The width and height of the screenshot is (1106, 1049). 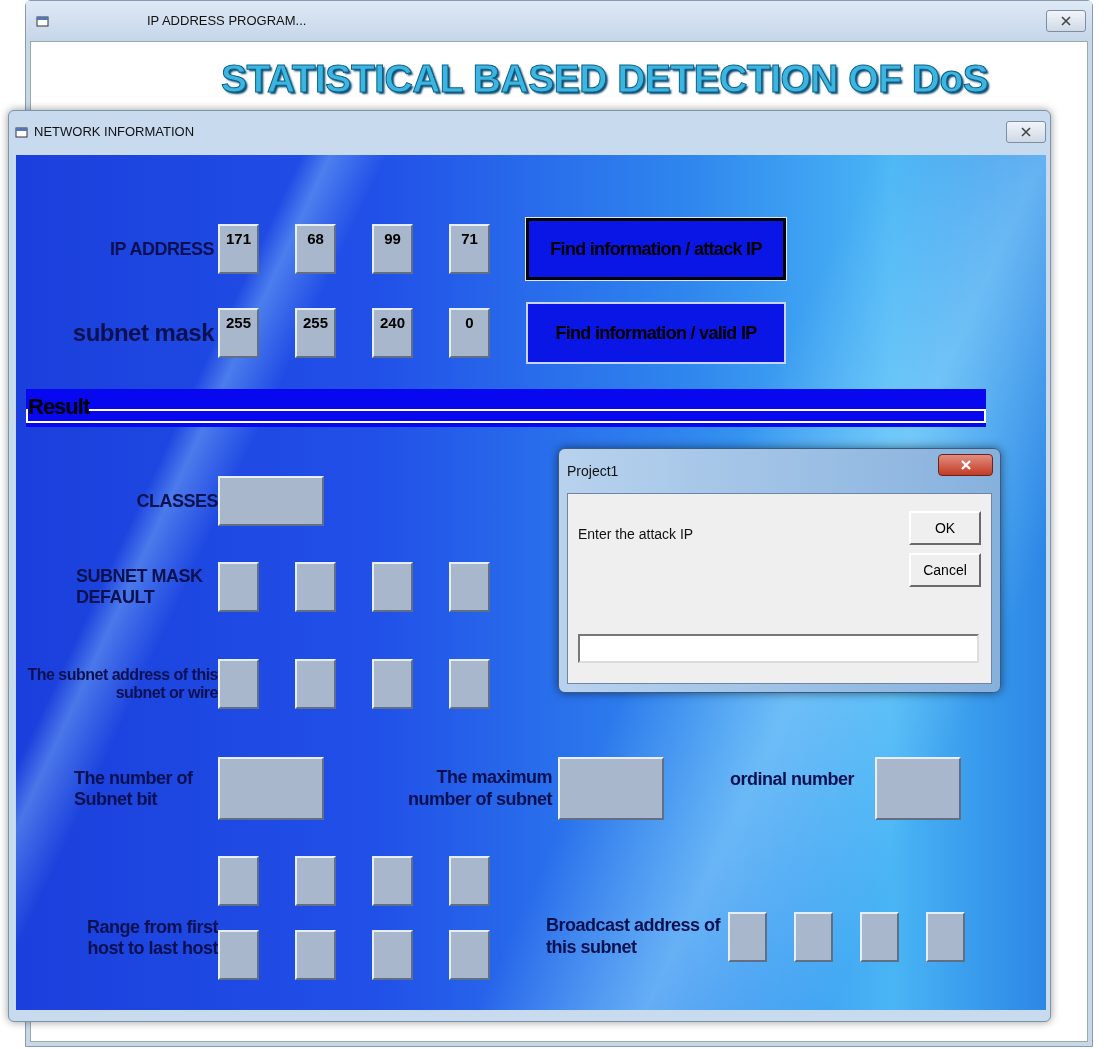 I want to click on octet-field: 0, so click(x=469, y=333).